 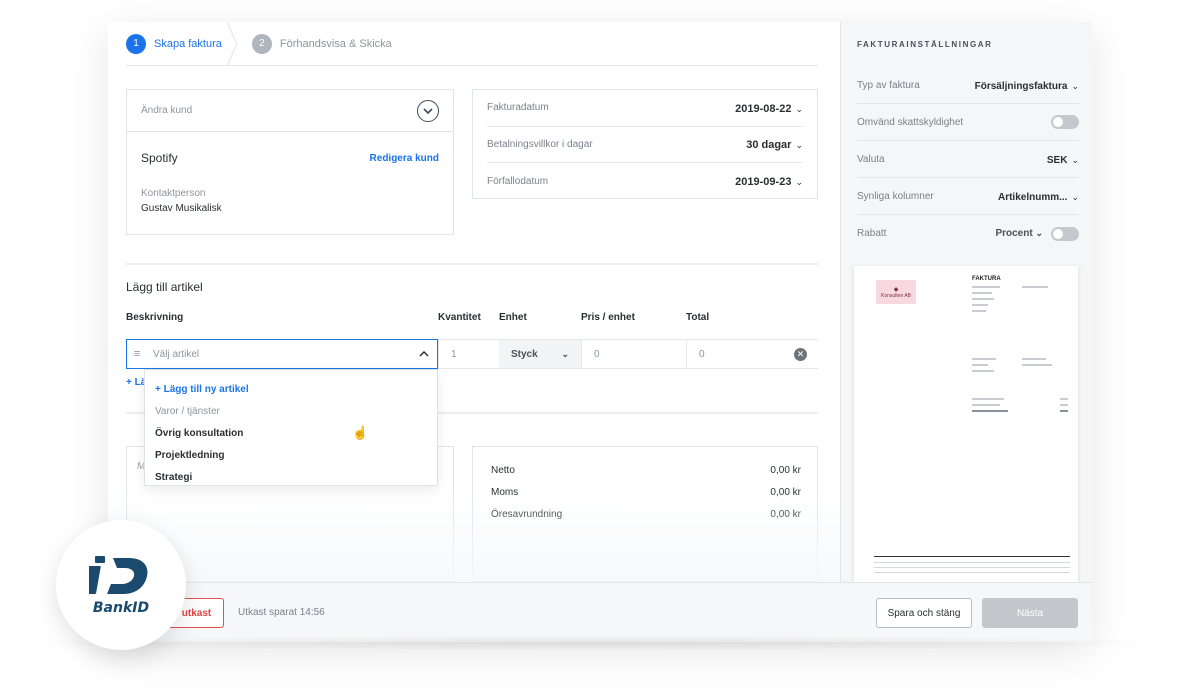 I want to click on totals-row-rounding: Öresavrundning 0,00 kr, so click(x=646, y=514).